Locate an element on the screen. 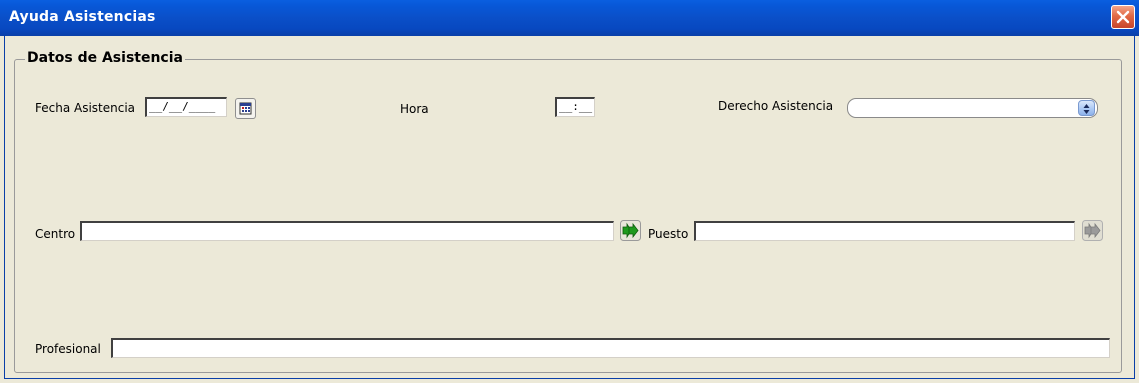 The width and height of the screenshot is (1139, 383). calendar-button is located at coordinates (245, 108).